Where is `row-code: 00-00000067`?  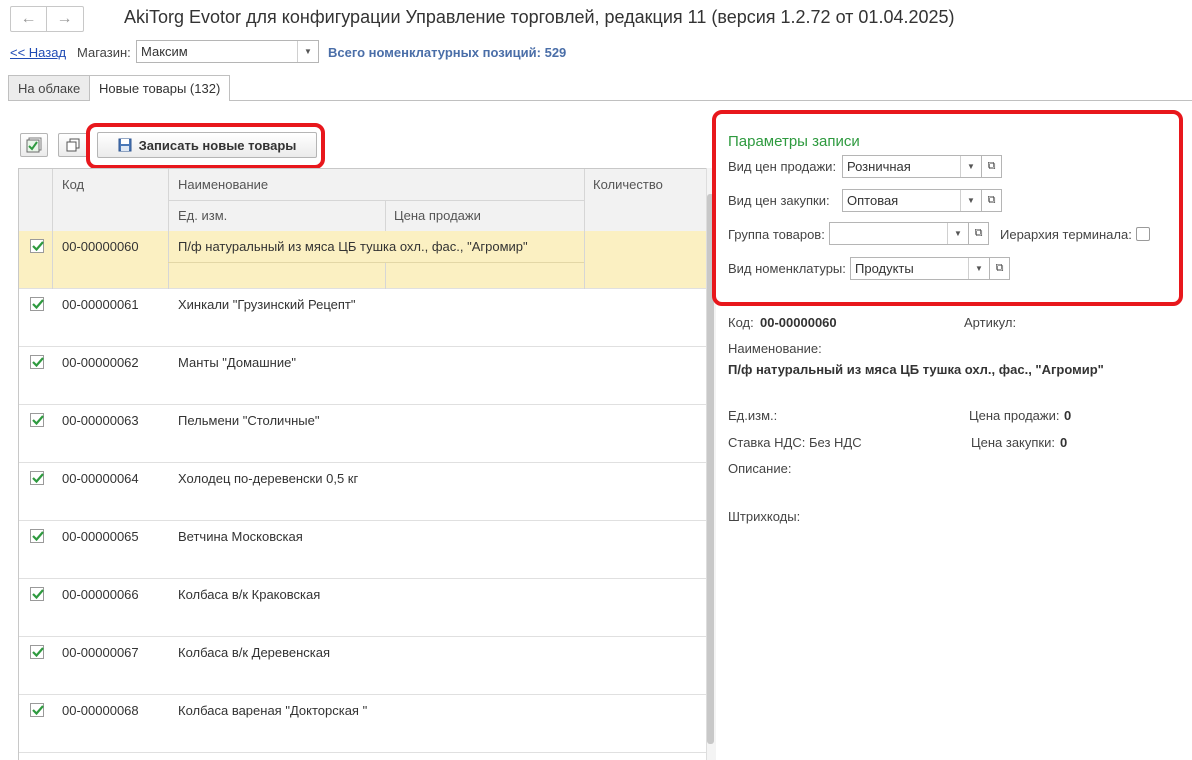
row-code: 00-00000067 is located at coordinates (100, 652).